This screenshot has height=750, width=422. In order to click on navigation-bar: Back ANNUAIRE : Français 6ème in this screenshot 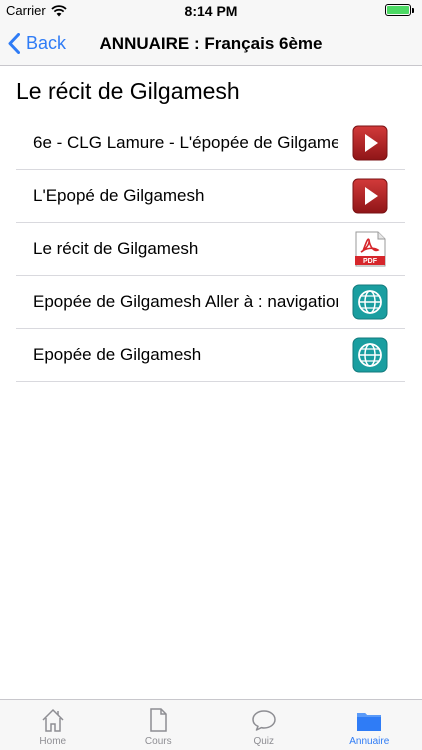, I will do `click(211, 44)`.